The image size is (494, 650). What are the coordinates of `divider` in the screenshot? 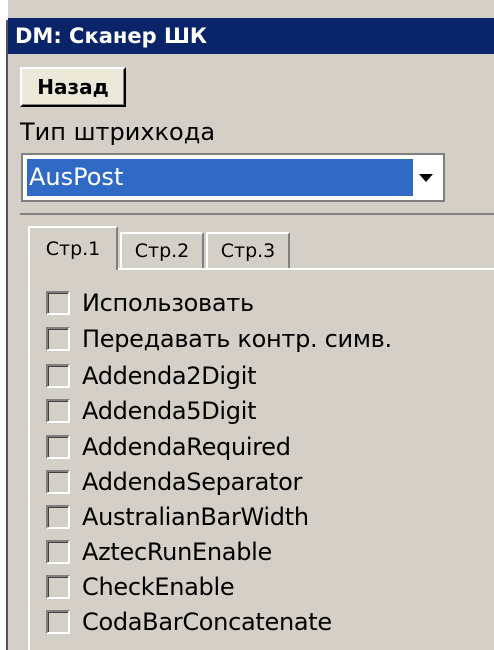 It's located at (257, 214).